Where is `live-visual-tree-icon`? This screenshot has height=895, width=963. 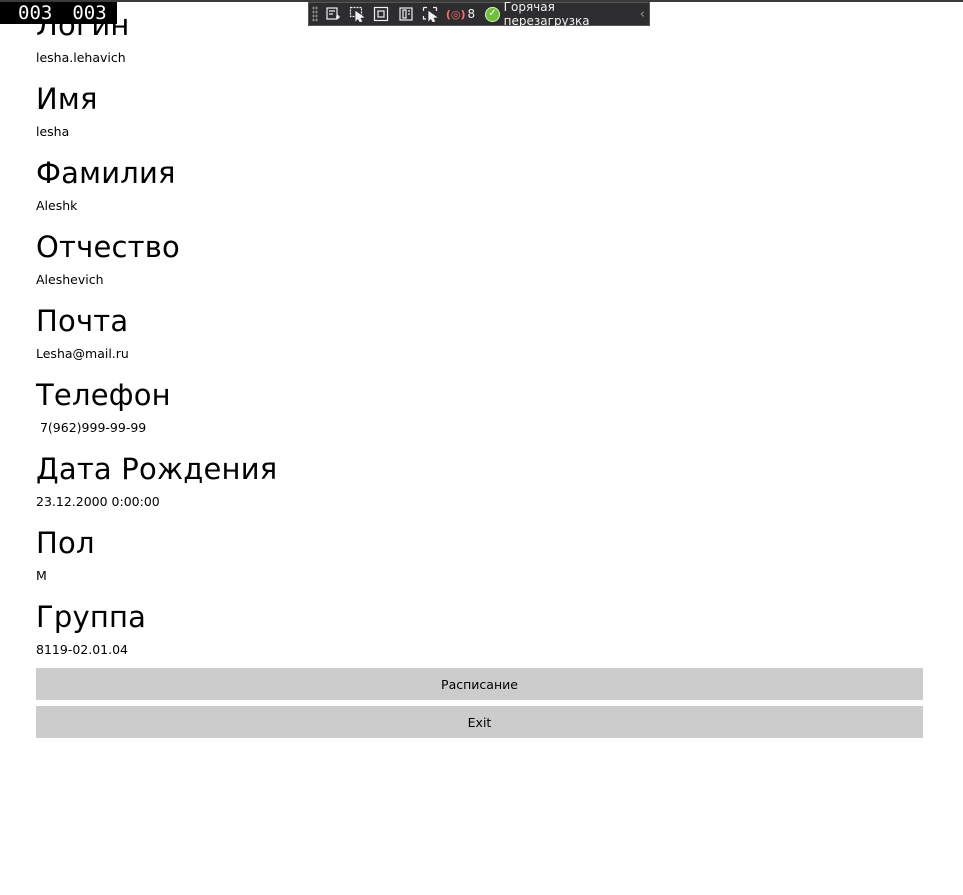 live-visual-tree-icon is located at coordinates (332, 14).